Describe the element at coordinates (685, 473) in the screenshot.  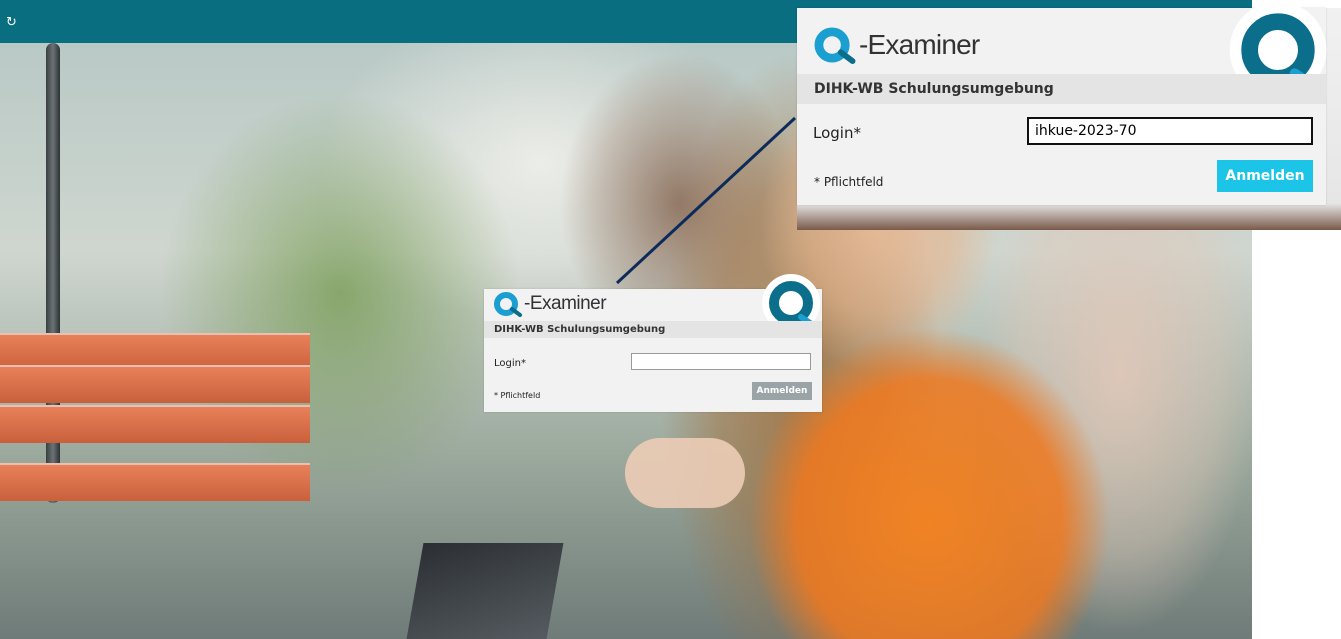
I see `student-arm` at that location.